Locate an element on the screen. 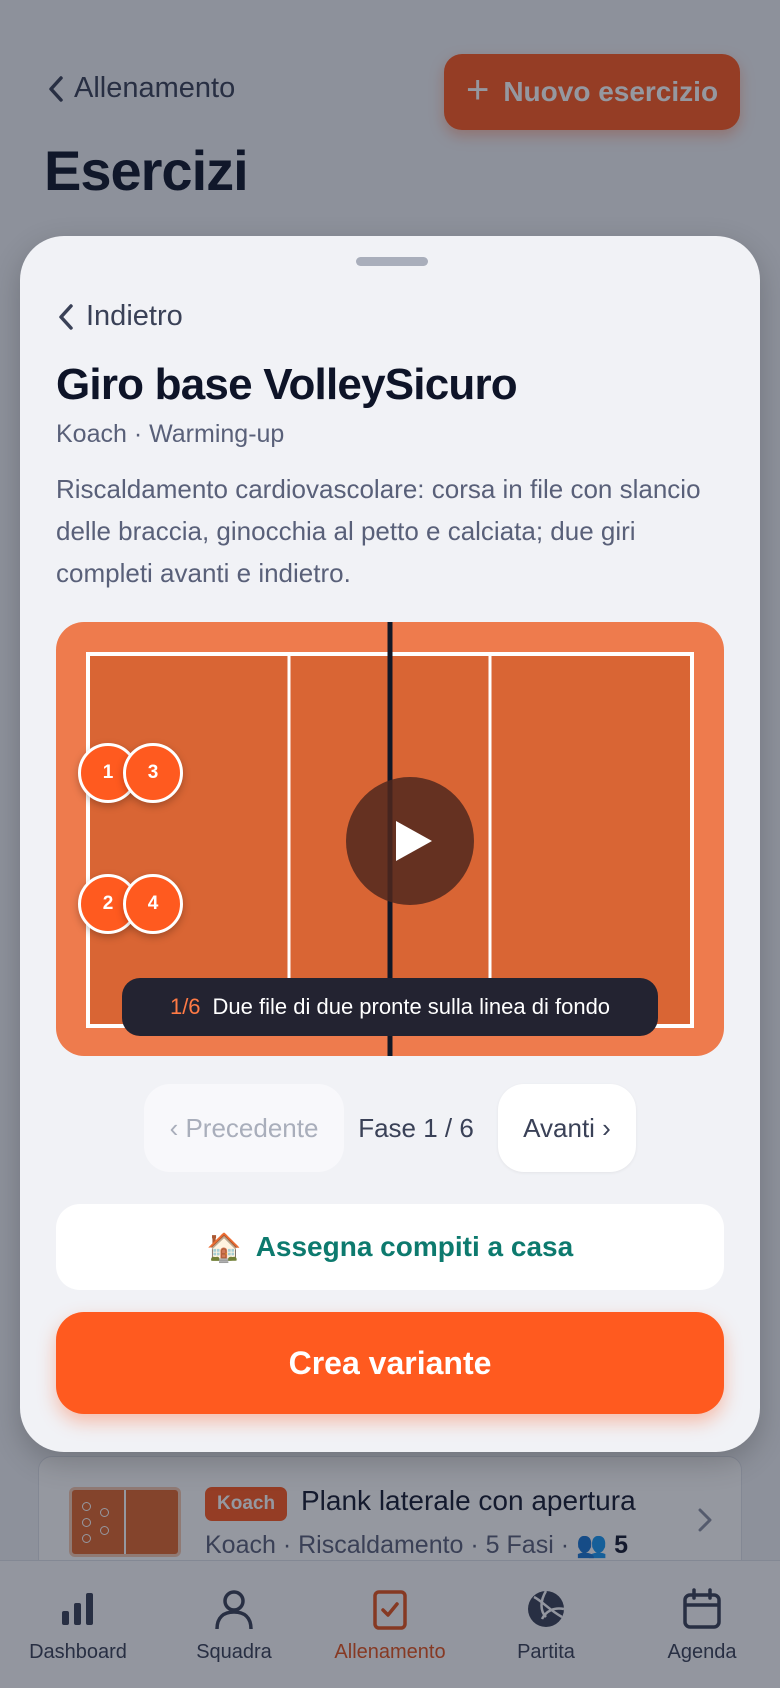 The width and height of the screenshot is (780, 1688). assign-homework-button: 🏠 Assegna compiti a casa is located at coordinates (390, 1247).